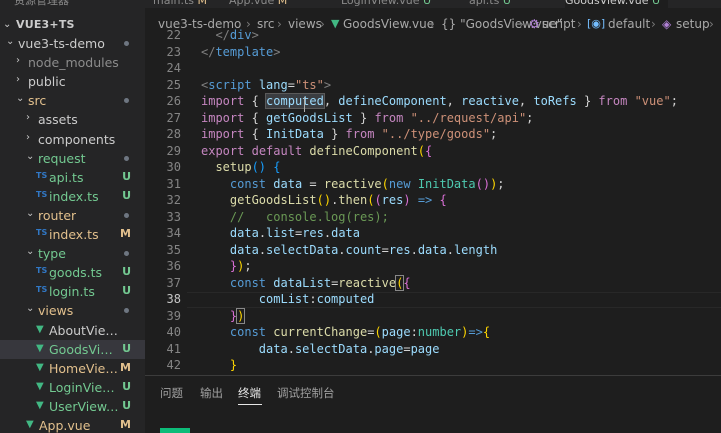  What do you see at coordinates (693, 24) in the screenshot?
I see `breadcrumb-item-setup: setup` at bounding box center [693, 24].